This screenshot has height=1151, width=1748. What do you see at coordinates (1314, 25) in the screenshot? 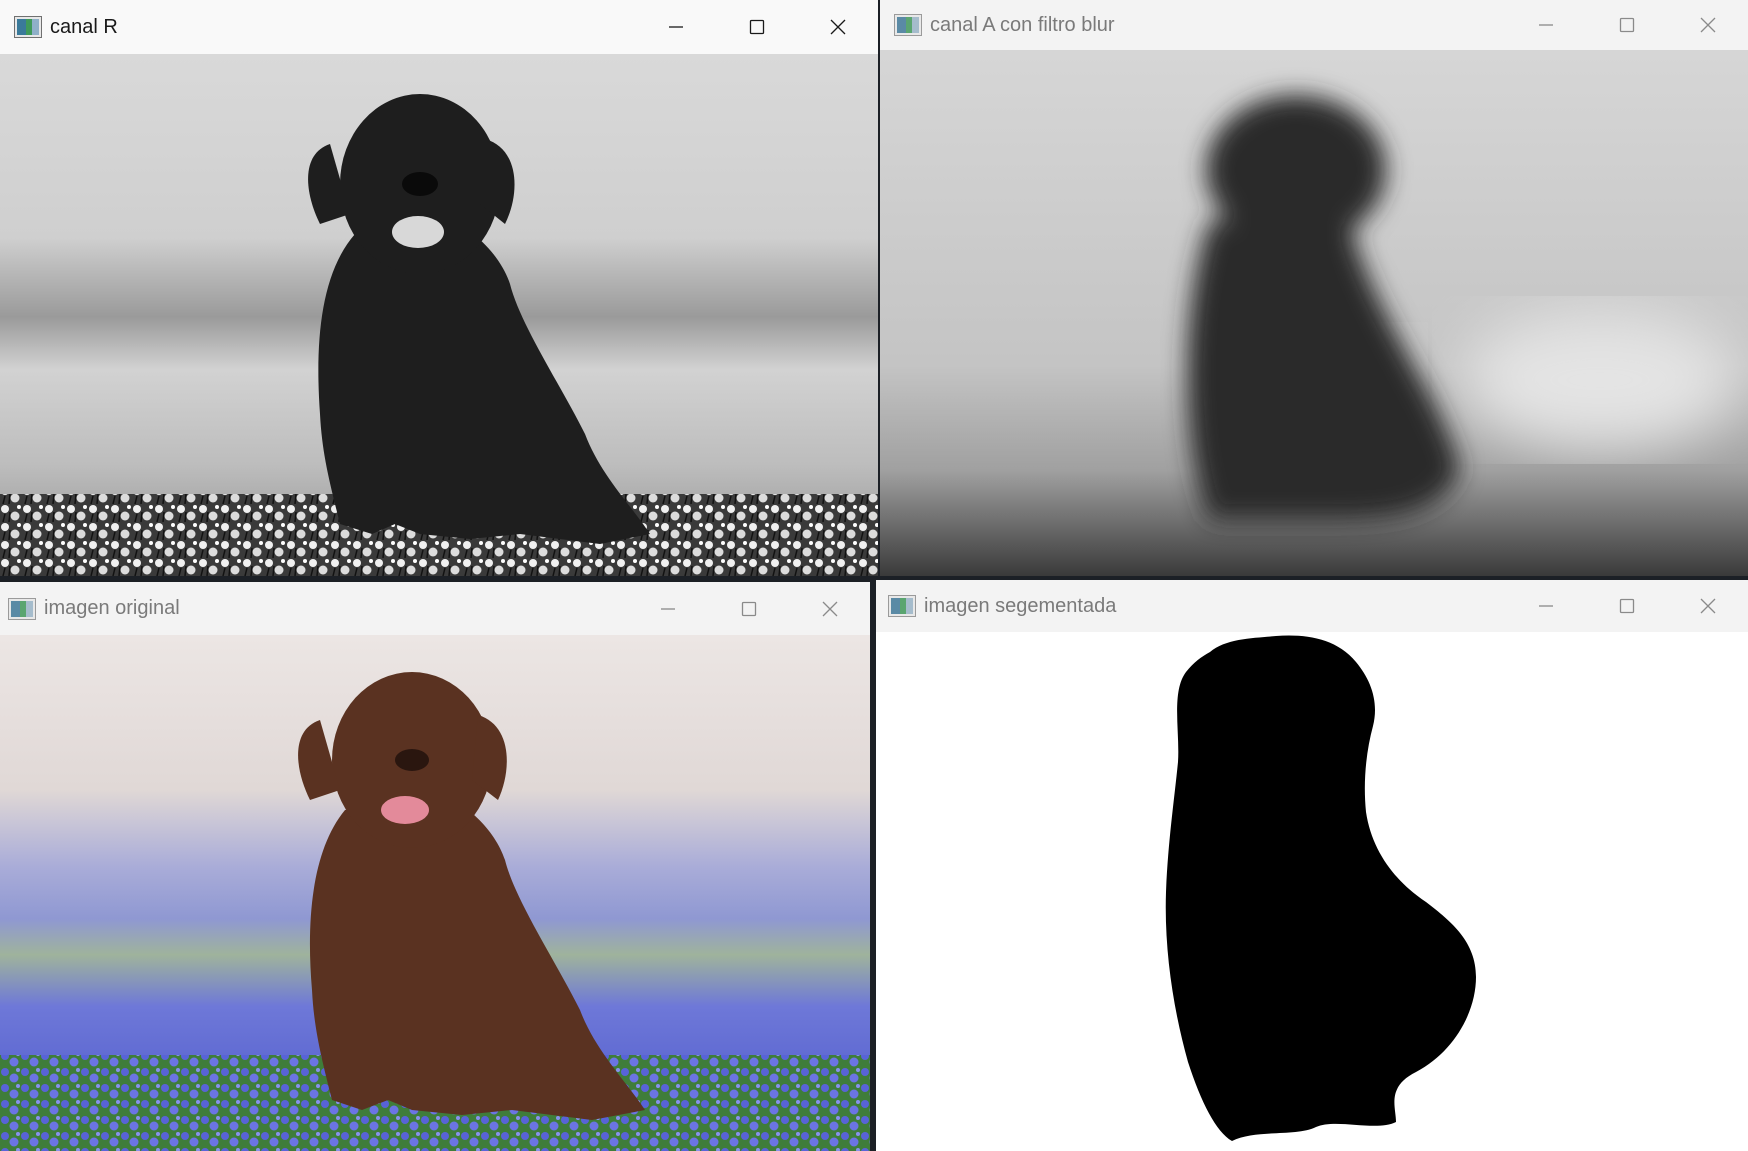
I see `titlebar-canal-a: canal A con filtro blur` at bounding box center [1314, 25].